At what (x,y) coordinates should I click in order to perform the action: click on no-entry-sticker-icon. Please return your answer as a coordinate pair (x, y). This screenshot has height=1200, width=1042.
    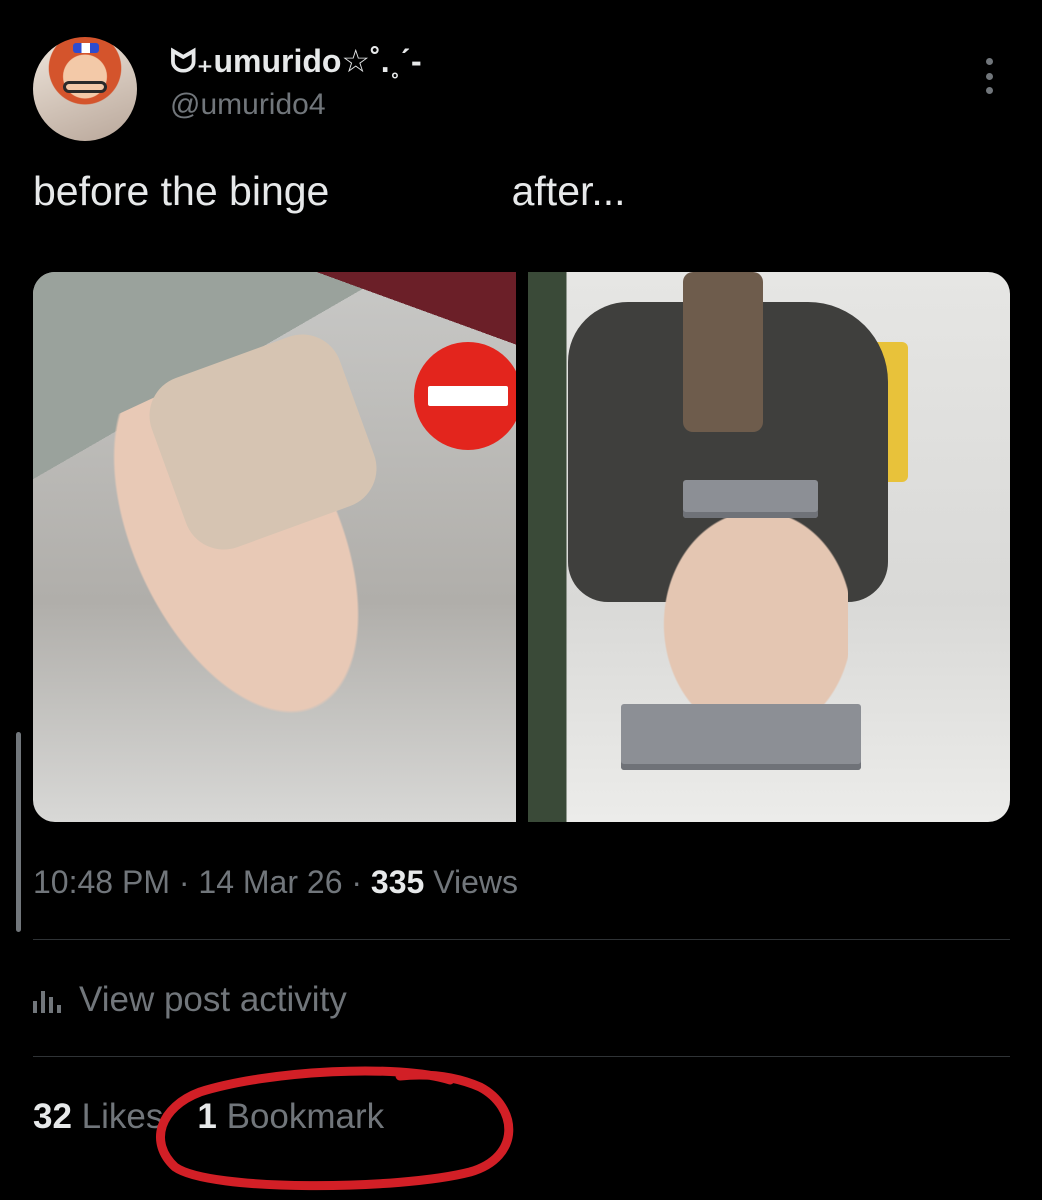
    Looking at the image, I should click on (465, 396).